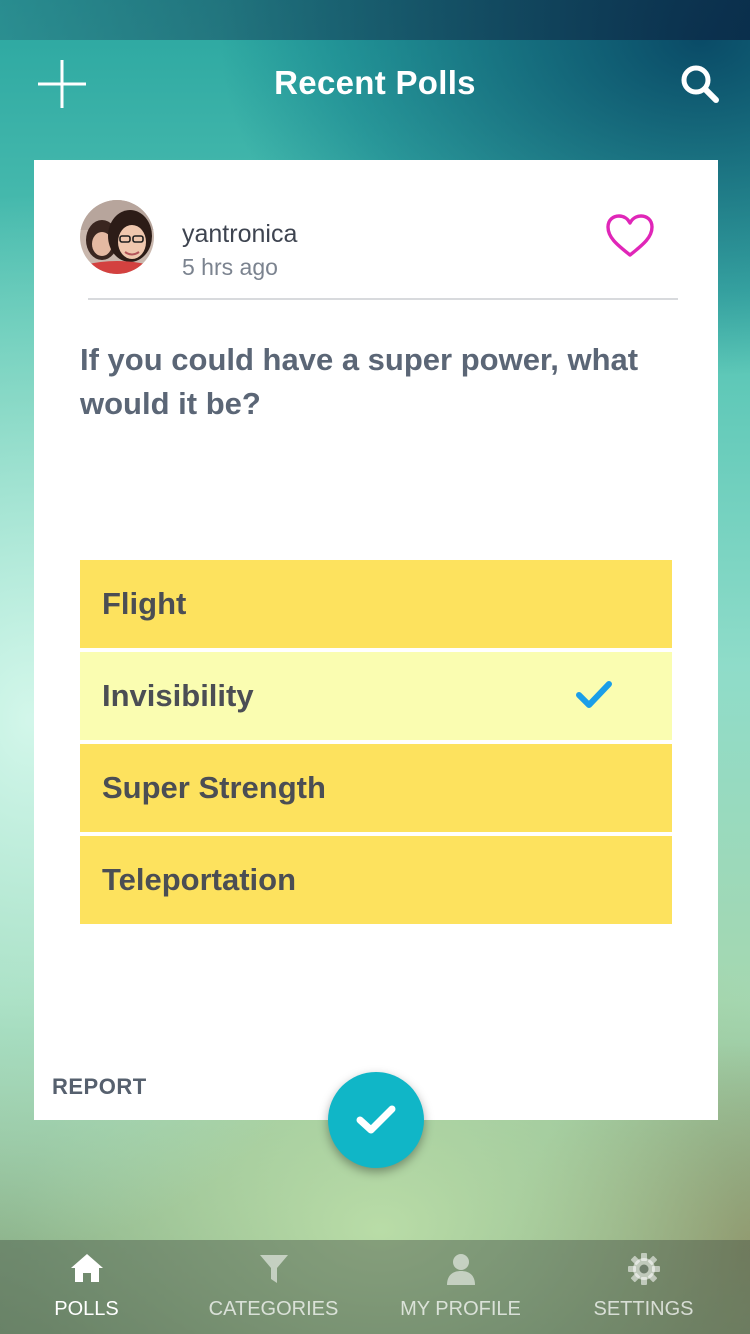 Image resolution: width=750 pixels, height=1334 pixels. Describe the element at coordinates (273, 1309) in the screenshot. I see `tab-label: CATEGORIES` at that location.